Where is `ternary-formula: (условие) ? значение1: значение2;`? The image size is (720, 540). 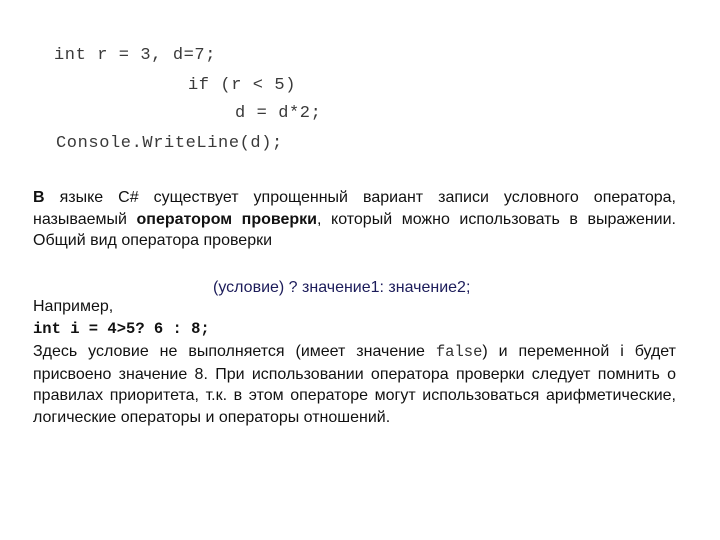 ternary-formula: (условие) ? значение1: значение2; is located at coordinates (342, 287).